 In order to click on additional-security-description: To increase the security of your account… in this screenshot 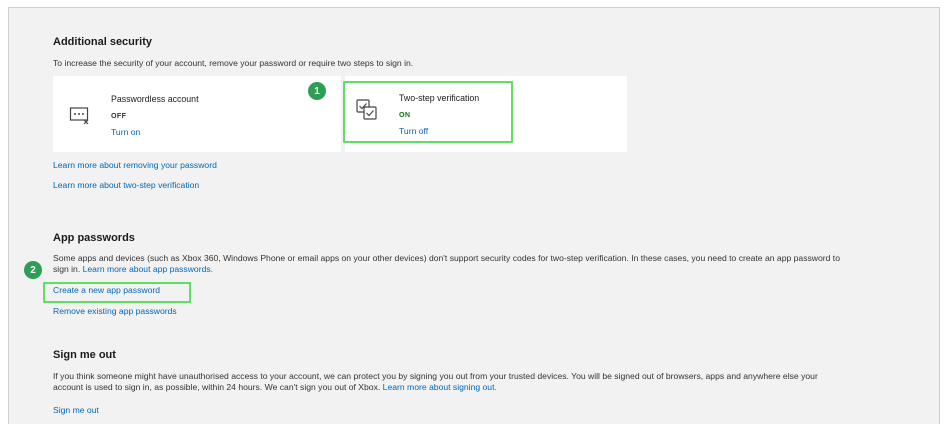, I will do `click(233, 63)`.